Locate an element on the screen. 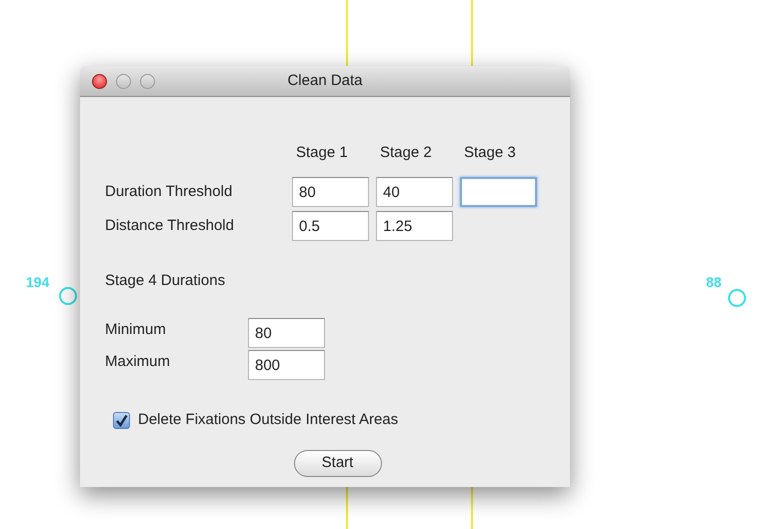 The height and width of the screenshot is (529, 760). marker-label: 194 is located at coordinates (38, 282).